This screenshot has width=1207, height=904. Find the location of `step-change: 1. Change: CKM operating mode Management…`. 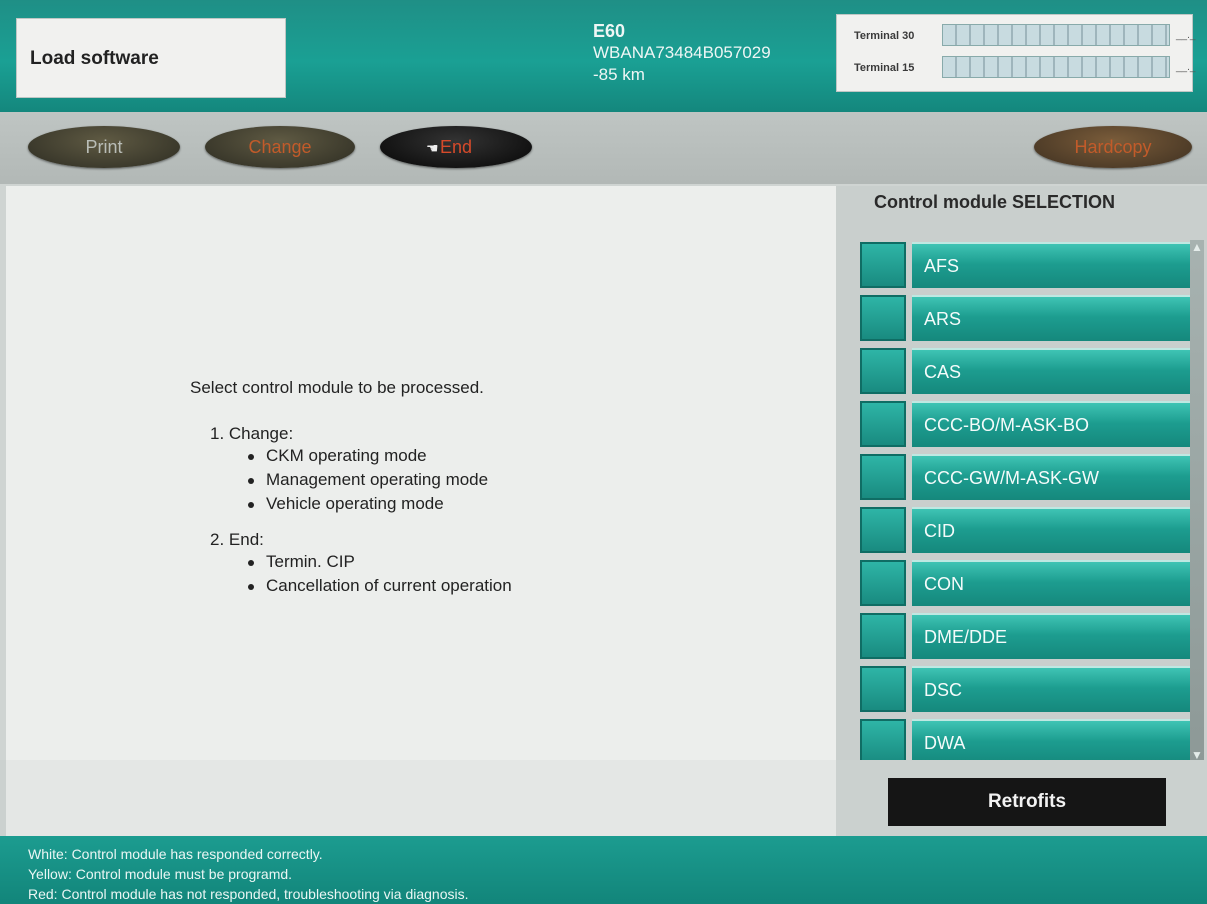

step-change: 1. Change: CKM operating mode Management… is located at coordinates (361, 470).